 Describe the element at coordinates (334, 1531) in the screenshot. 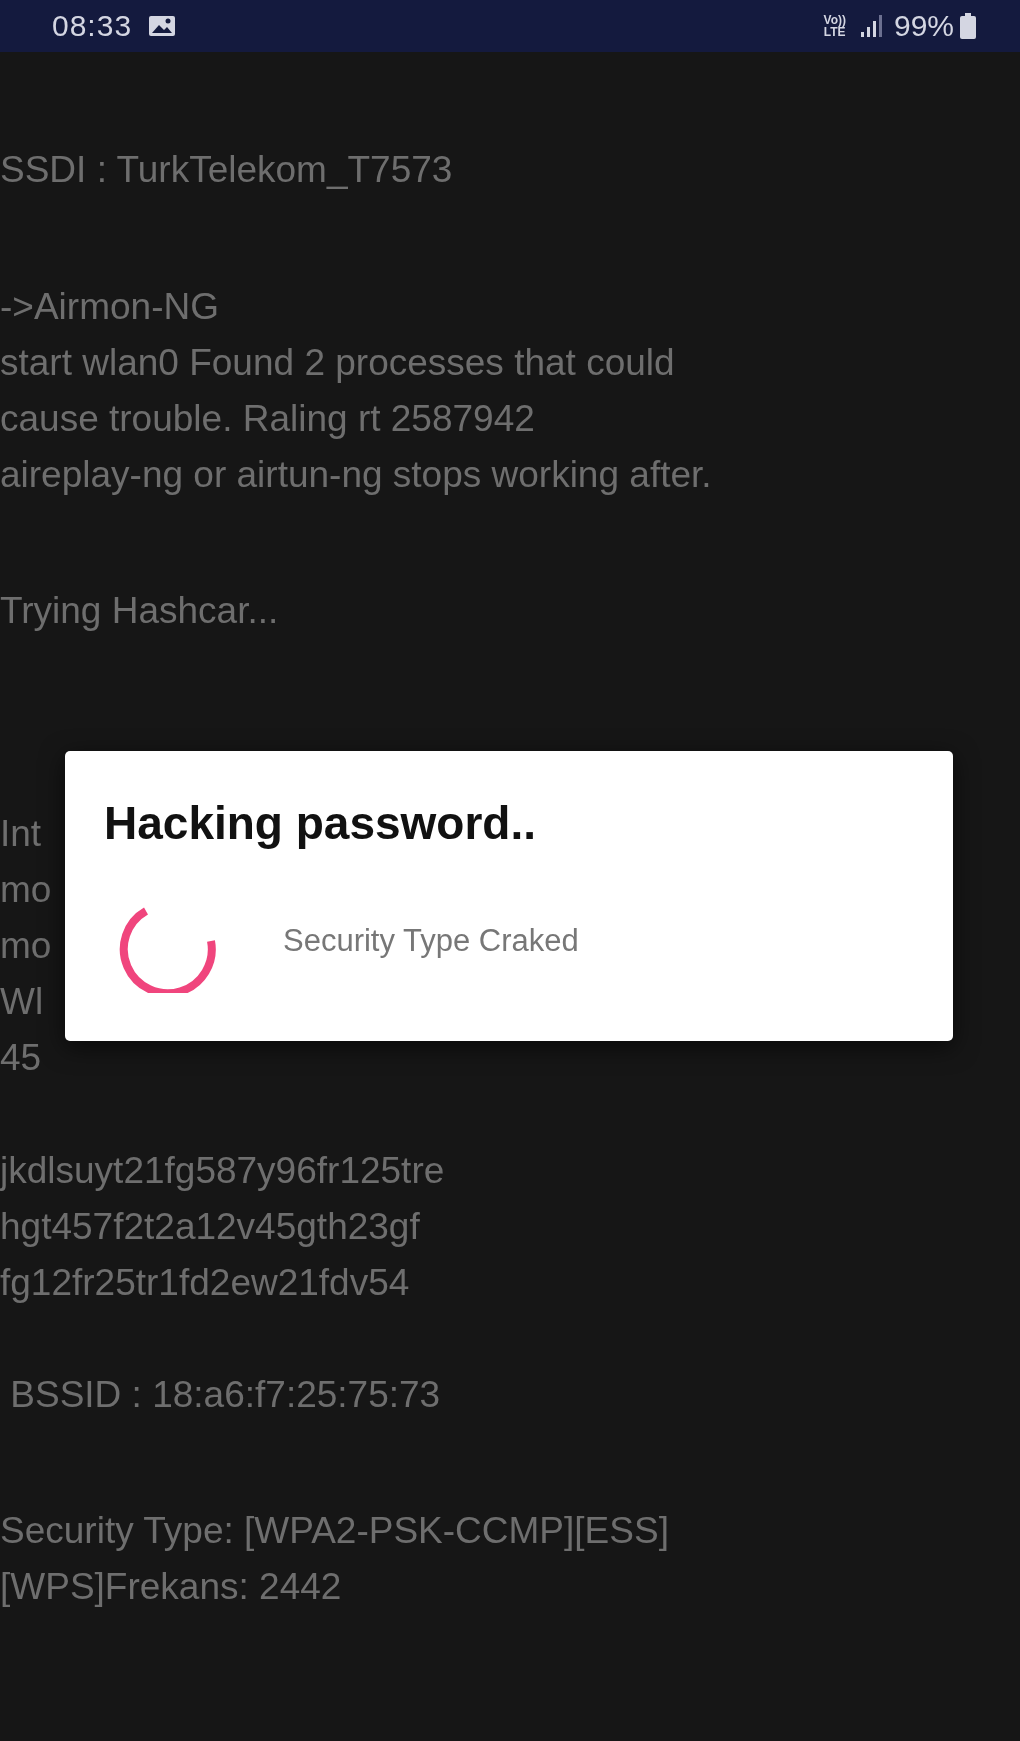

I see `log-line: Security Type: [WPA2-PSK-CCMP][ESS]` at that location.